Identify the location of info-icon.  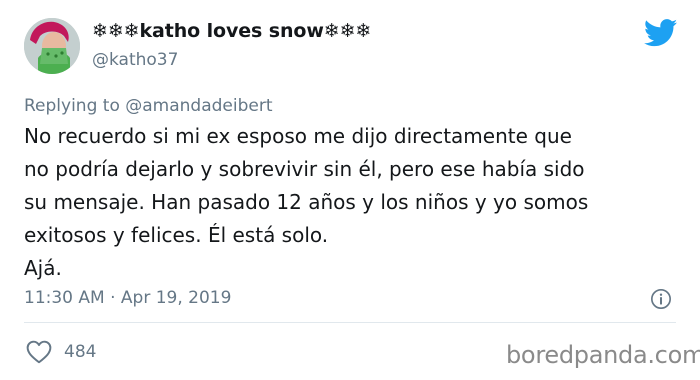
(661, 299).